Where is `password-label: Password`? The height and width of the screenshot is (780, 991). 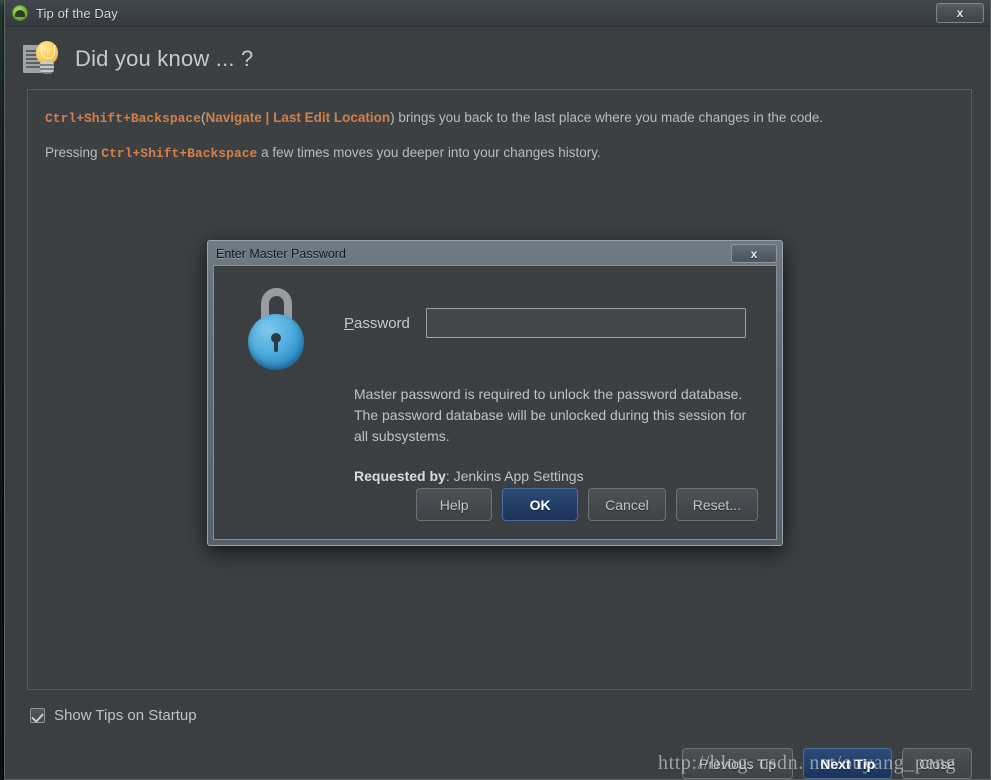 password-label: Password is located at coordinates (377, 323).